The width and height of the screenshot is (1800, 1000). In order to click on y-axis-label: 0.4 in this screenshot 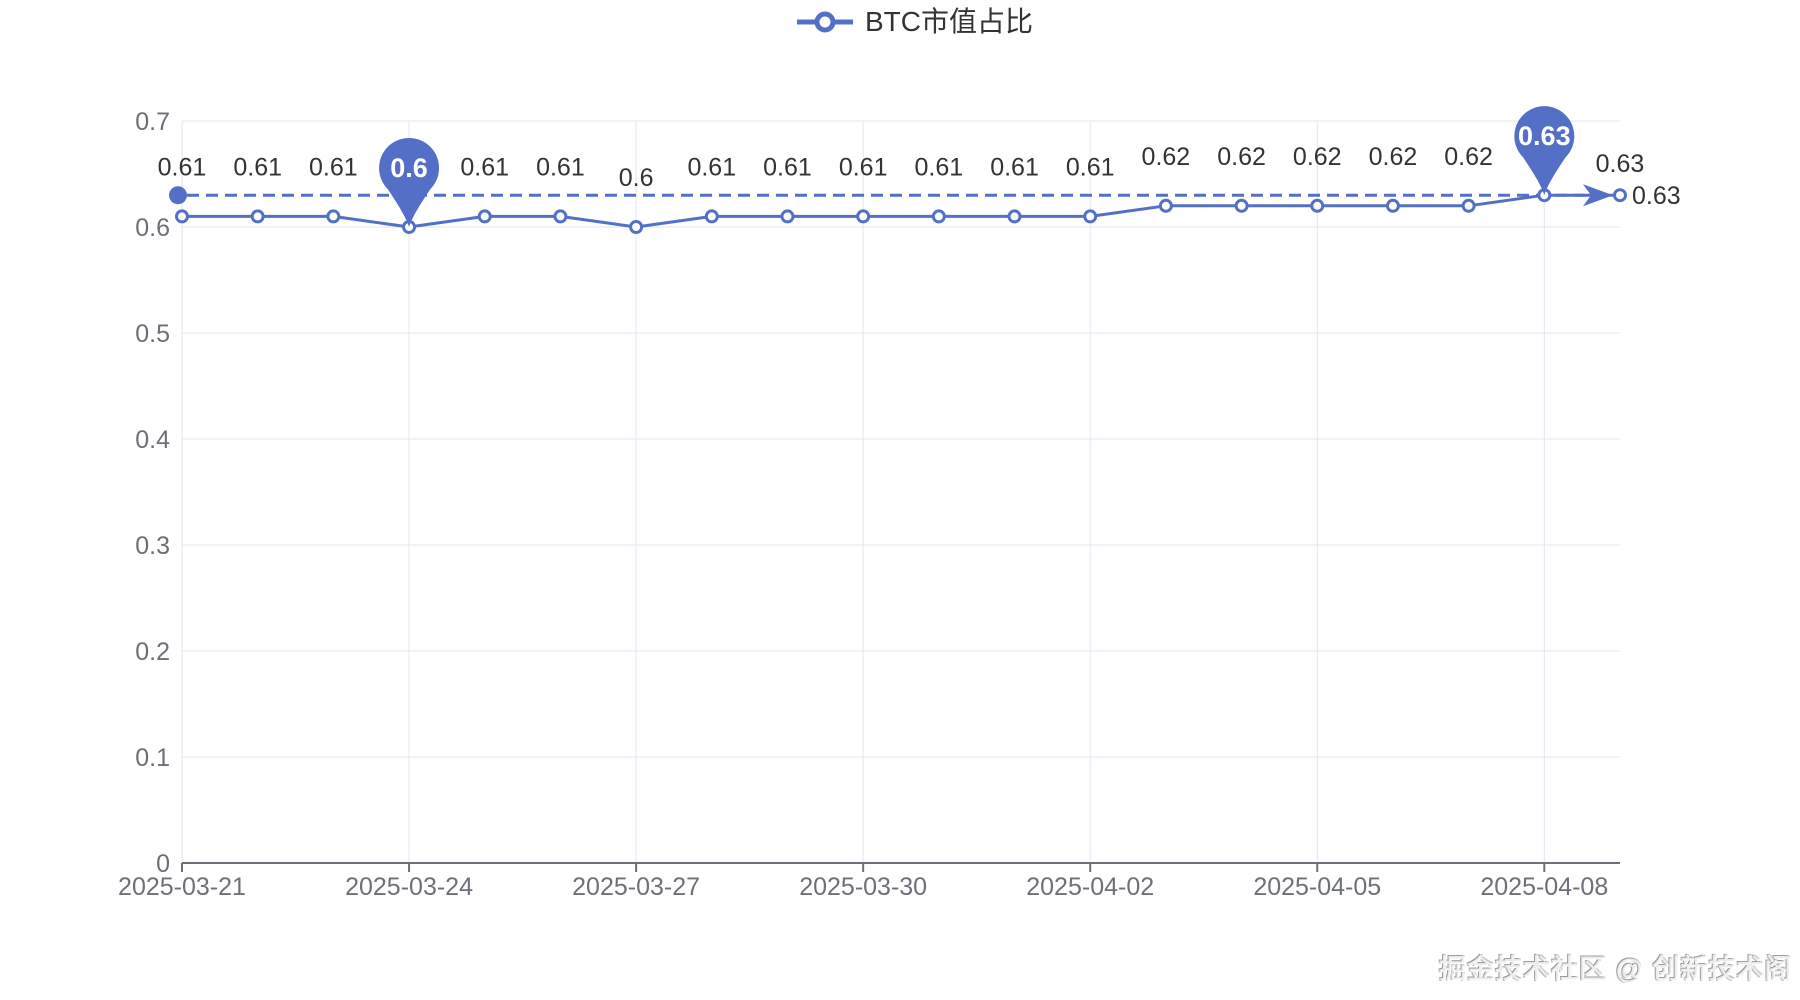, I will do `click(152, 440)`.